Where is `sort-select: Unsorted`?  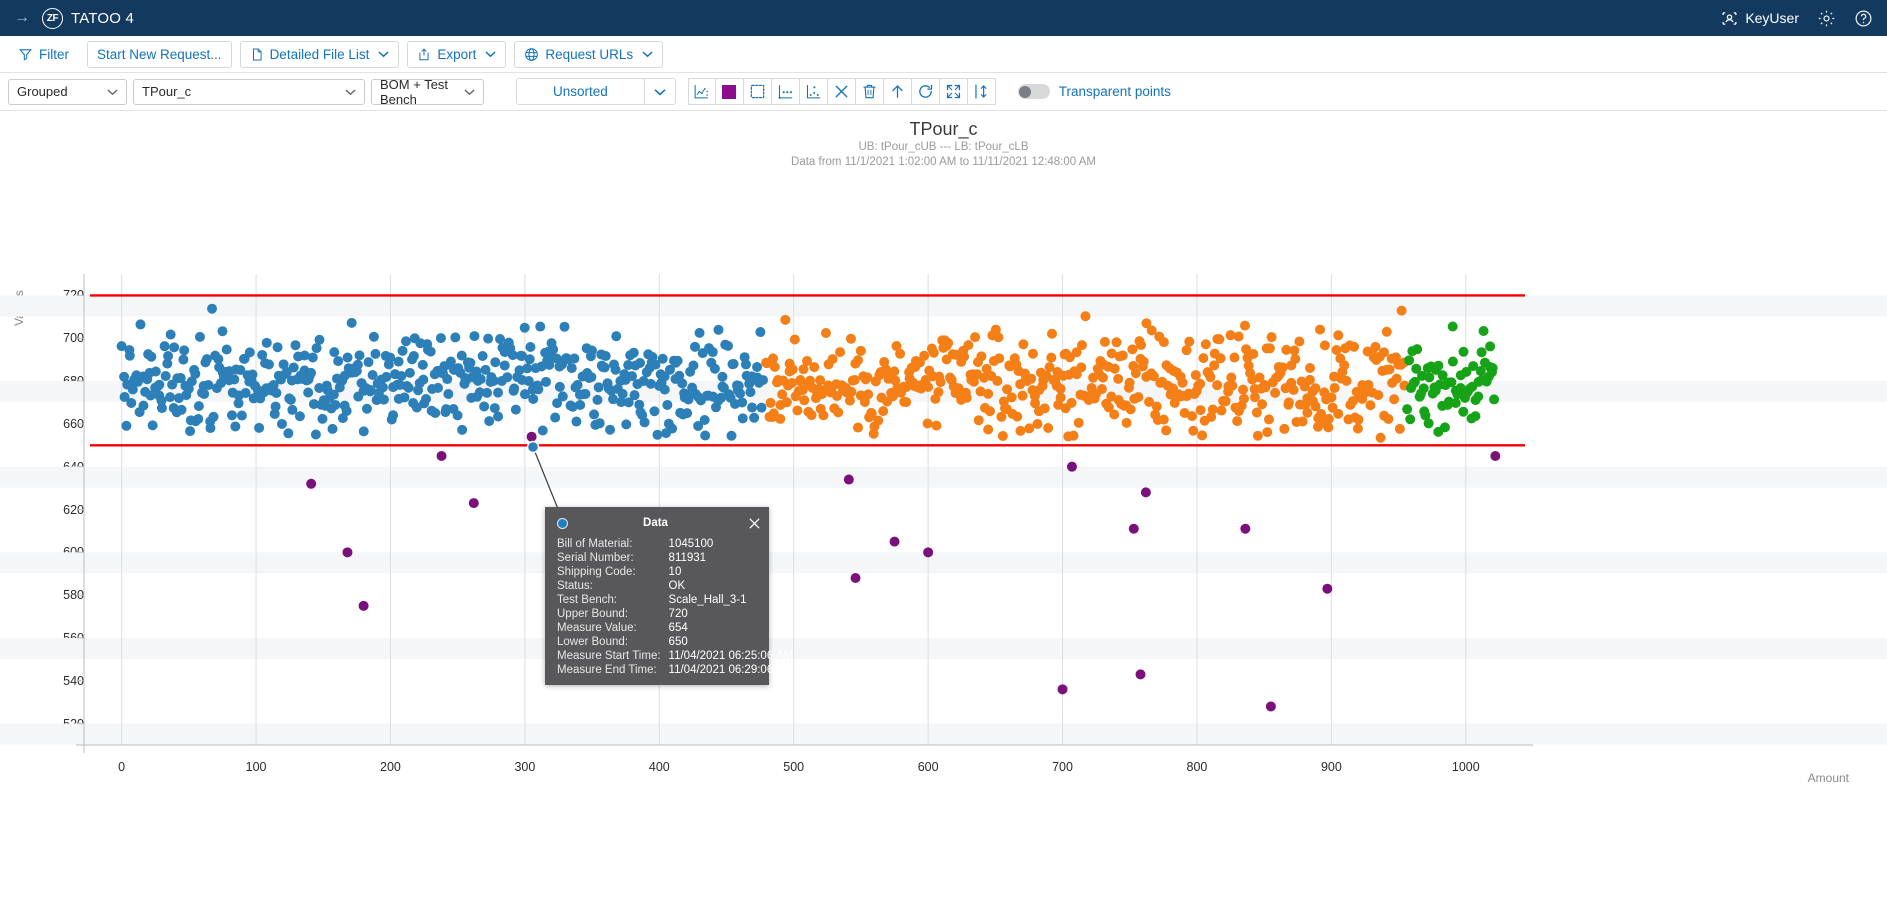 sort-select: Unsorted is located at coordinates (596, 91).